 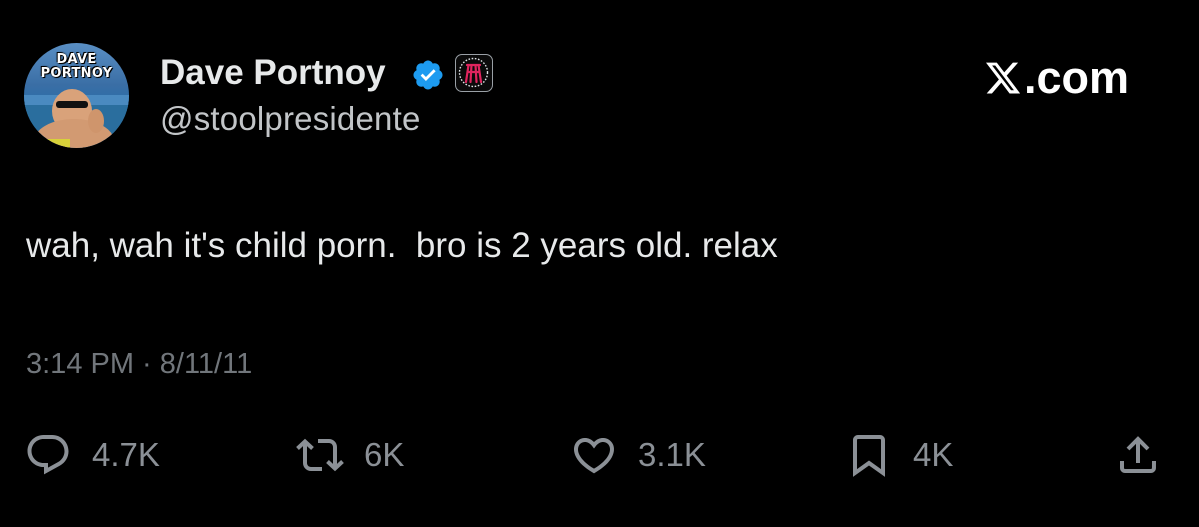 What do you see at coordinates (384, 454) in the screenshot?
I see `repost-count: 6K` at bounding box center [384, 454].